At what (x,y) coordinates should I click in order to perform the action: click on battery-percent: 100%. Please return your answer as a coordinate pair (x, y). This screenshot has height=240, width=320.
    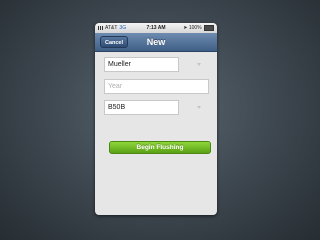
    Looking at the image, I should click on (195, 28).